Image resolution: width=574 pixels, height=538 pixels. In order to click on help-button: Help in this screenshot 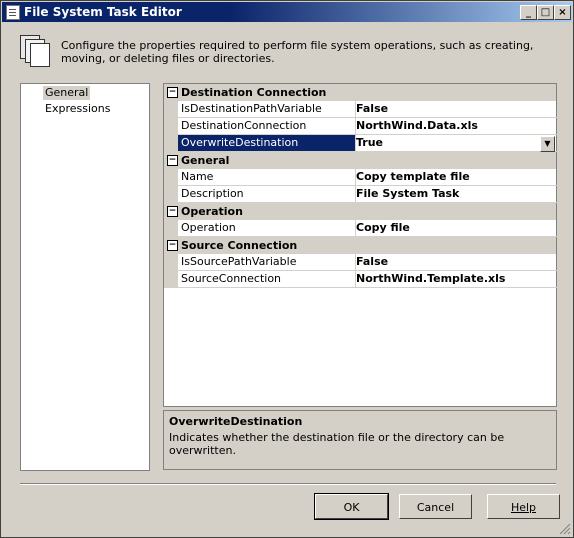, I will do `click(523, 506)`.